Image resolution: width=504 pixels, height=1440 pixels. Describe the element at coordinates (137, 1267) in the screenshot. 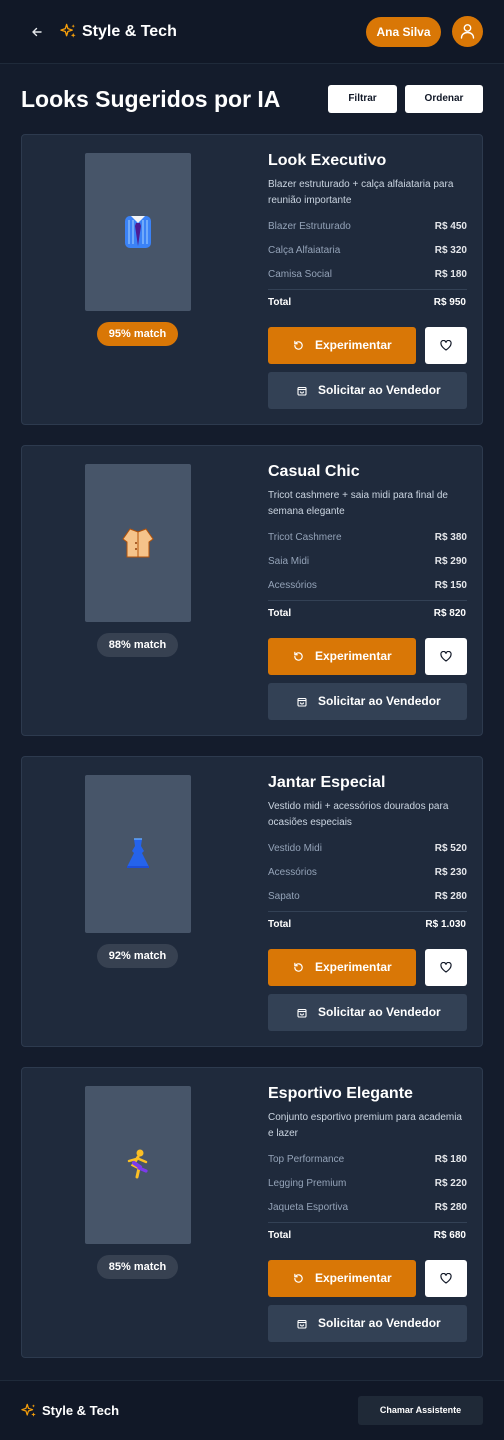

I see `match-badge: 85% match` at that location.